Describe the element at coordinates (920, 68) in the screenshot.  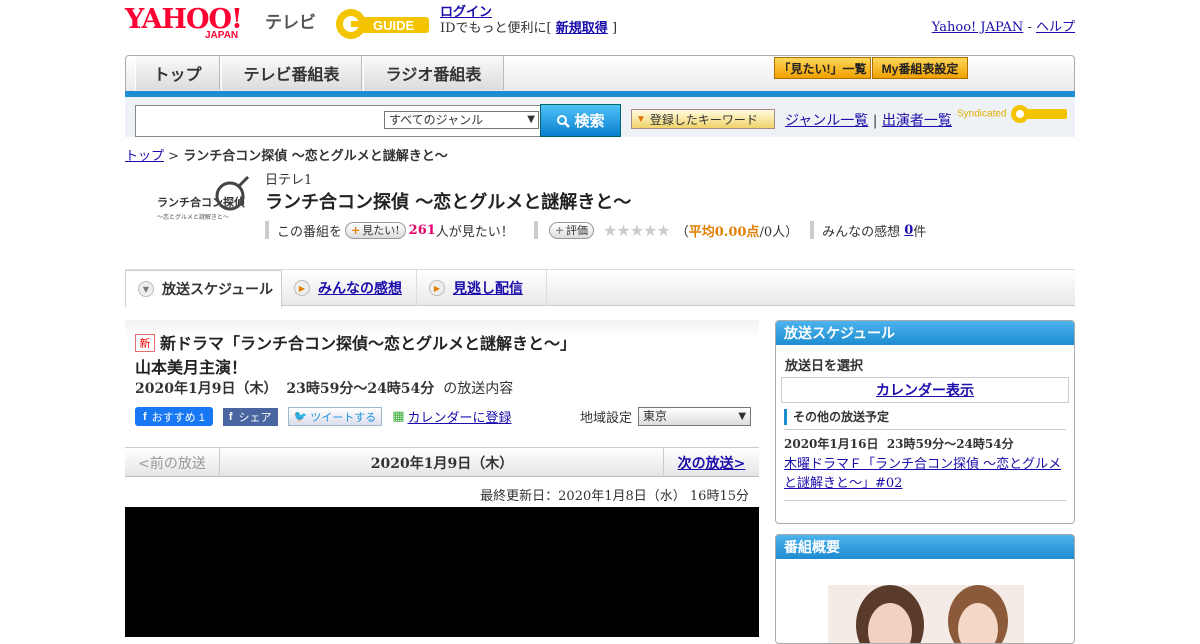
I see `my-guide-settings-button: My番組表設定` at that location.